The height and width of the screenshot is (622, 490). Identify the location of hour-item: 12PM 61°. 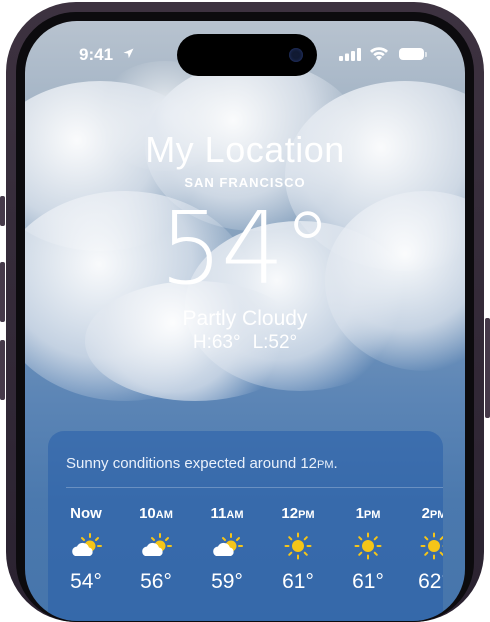
(298, 545).